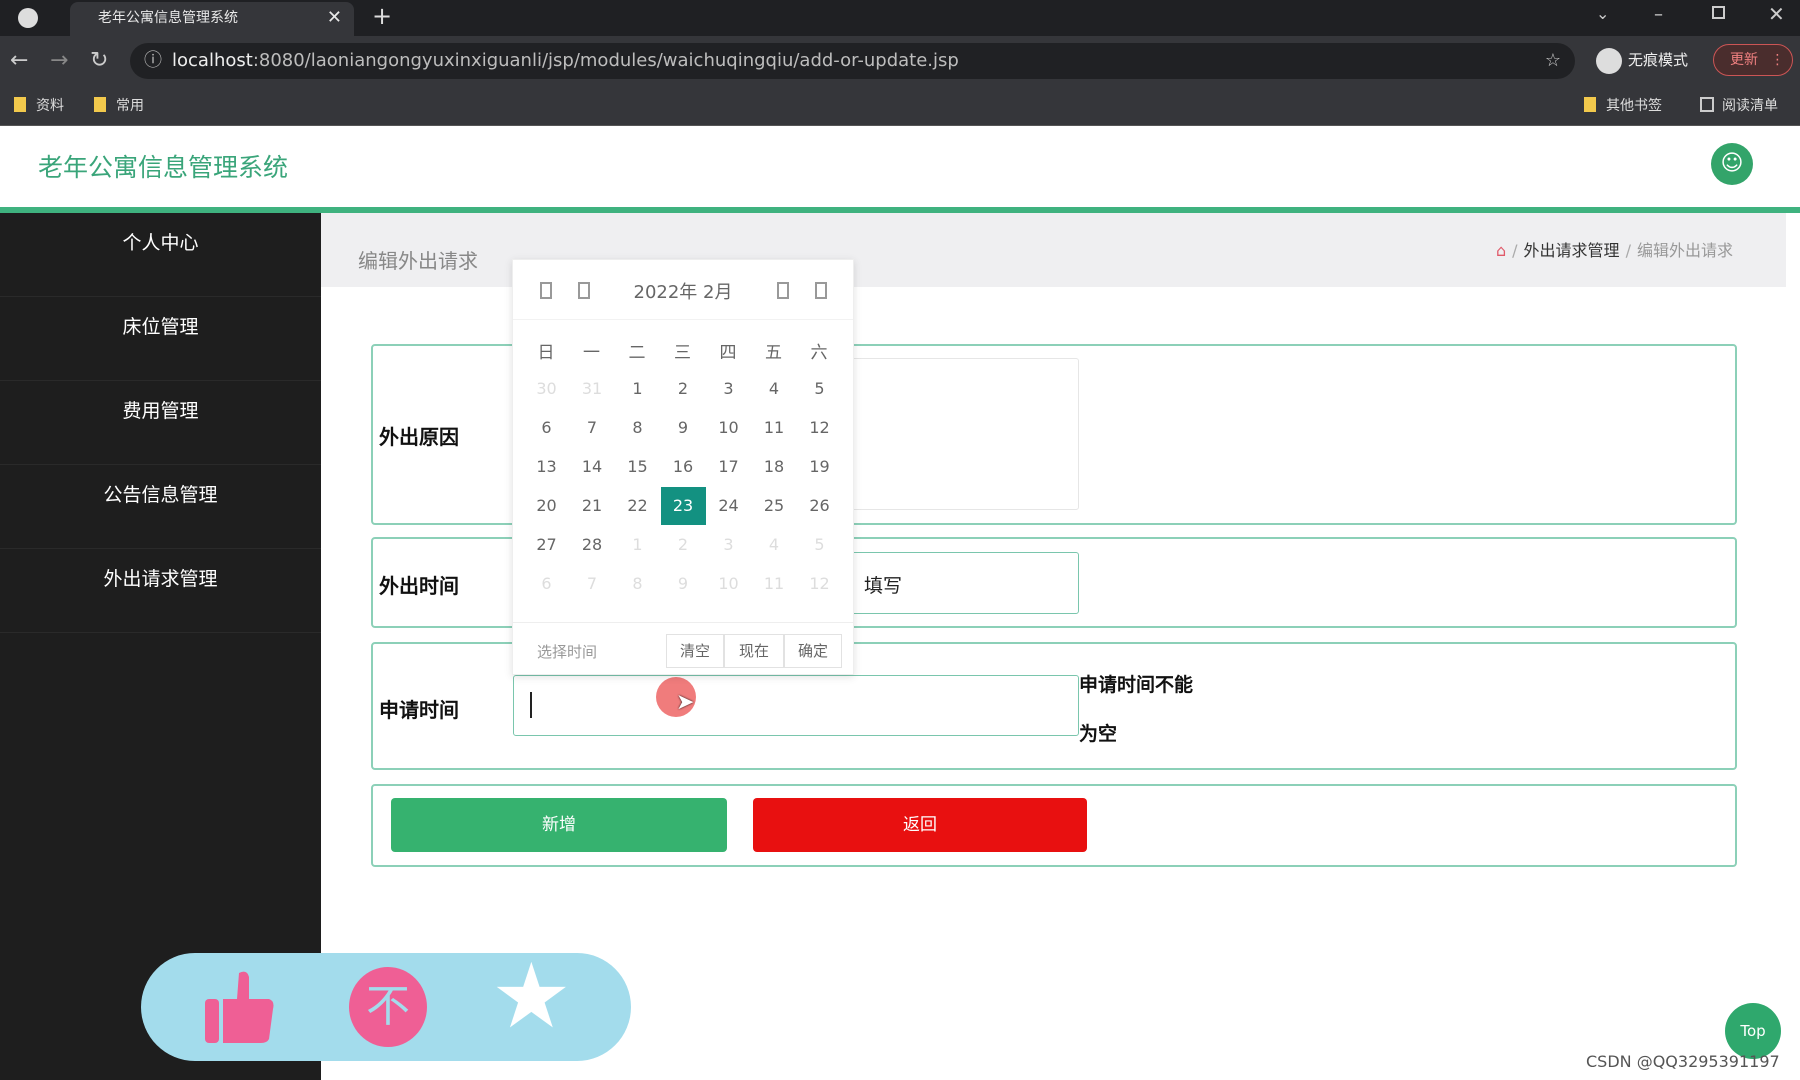 This screenshot has height=1080, width=1800. Describe the element at coordinates (1718, 12) in the screenshot. I see `restore-icon` at that location.